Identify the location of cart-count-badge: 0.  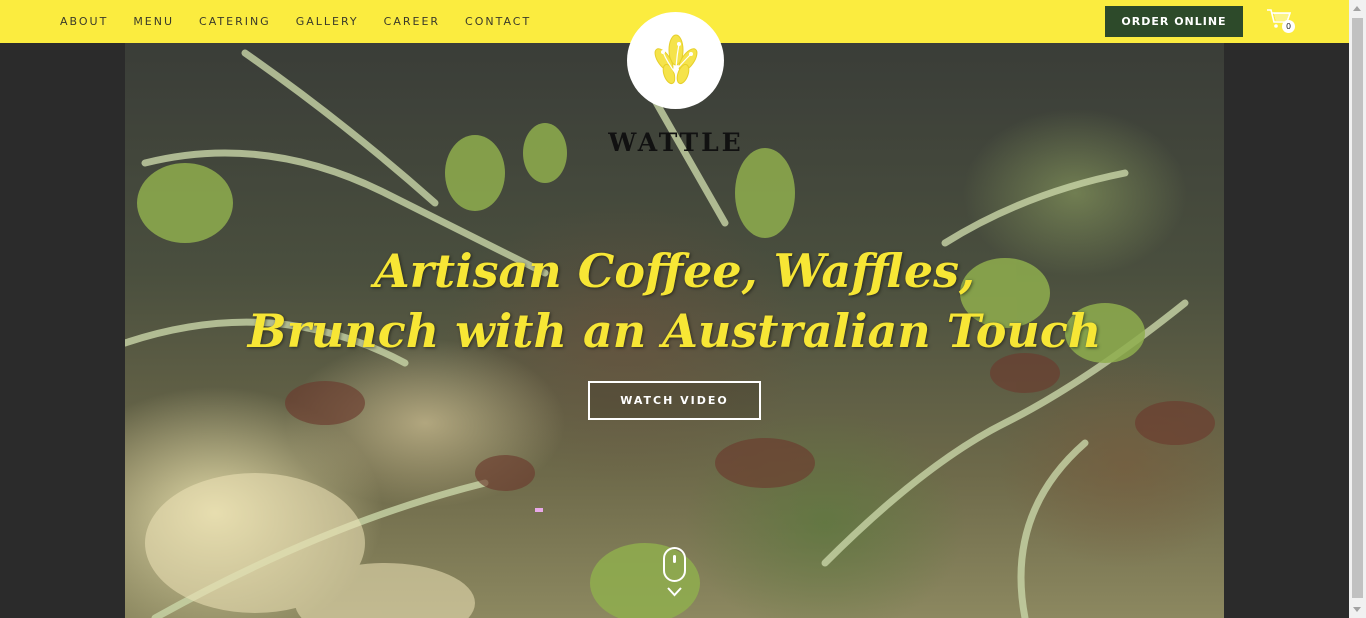
(1288, 26).